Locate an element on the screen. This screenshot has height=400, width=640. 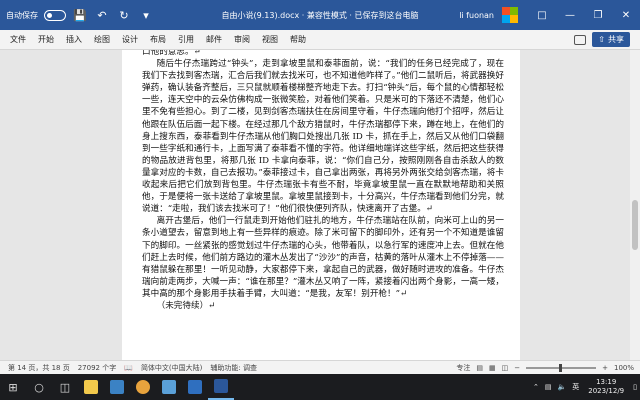
user-avatar is located at coordinates (510, 15).